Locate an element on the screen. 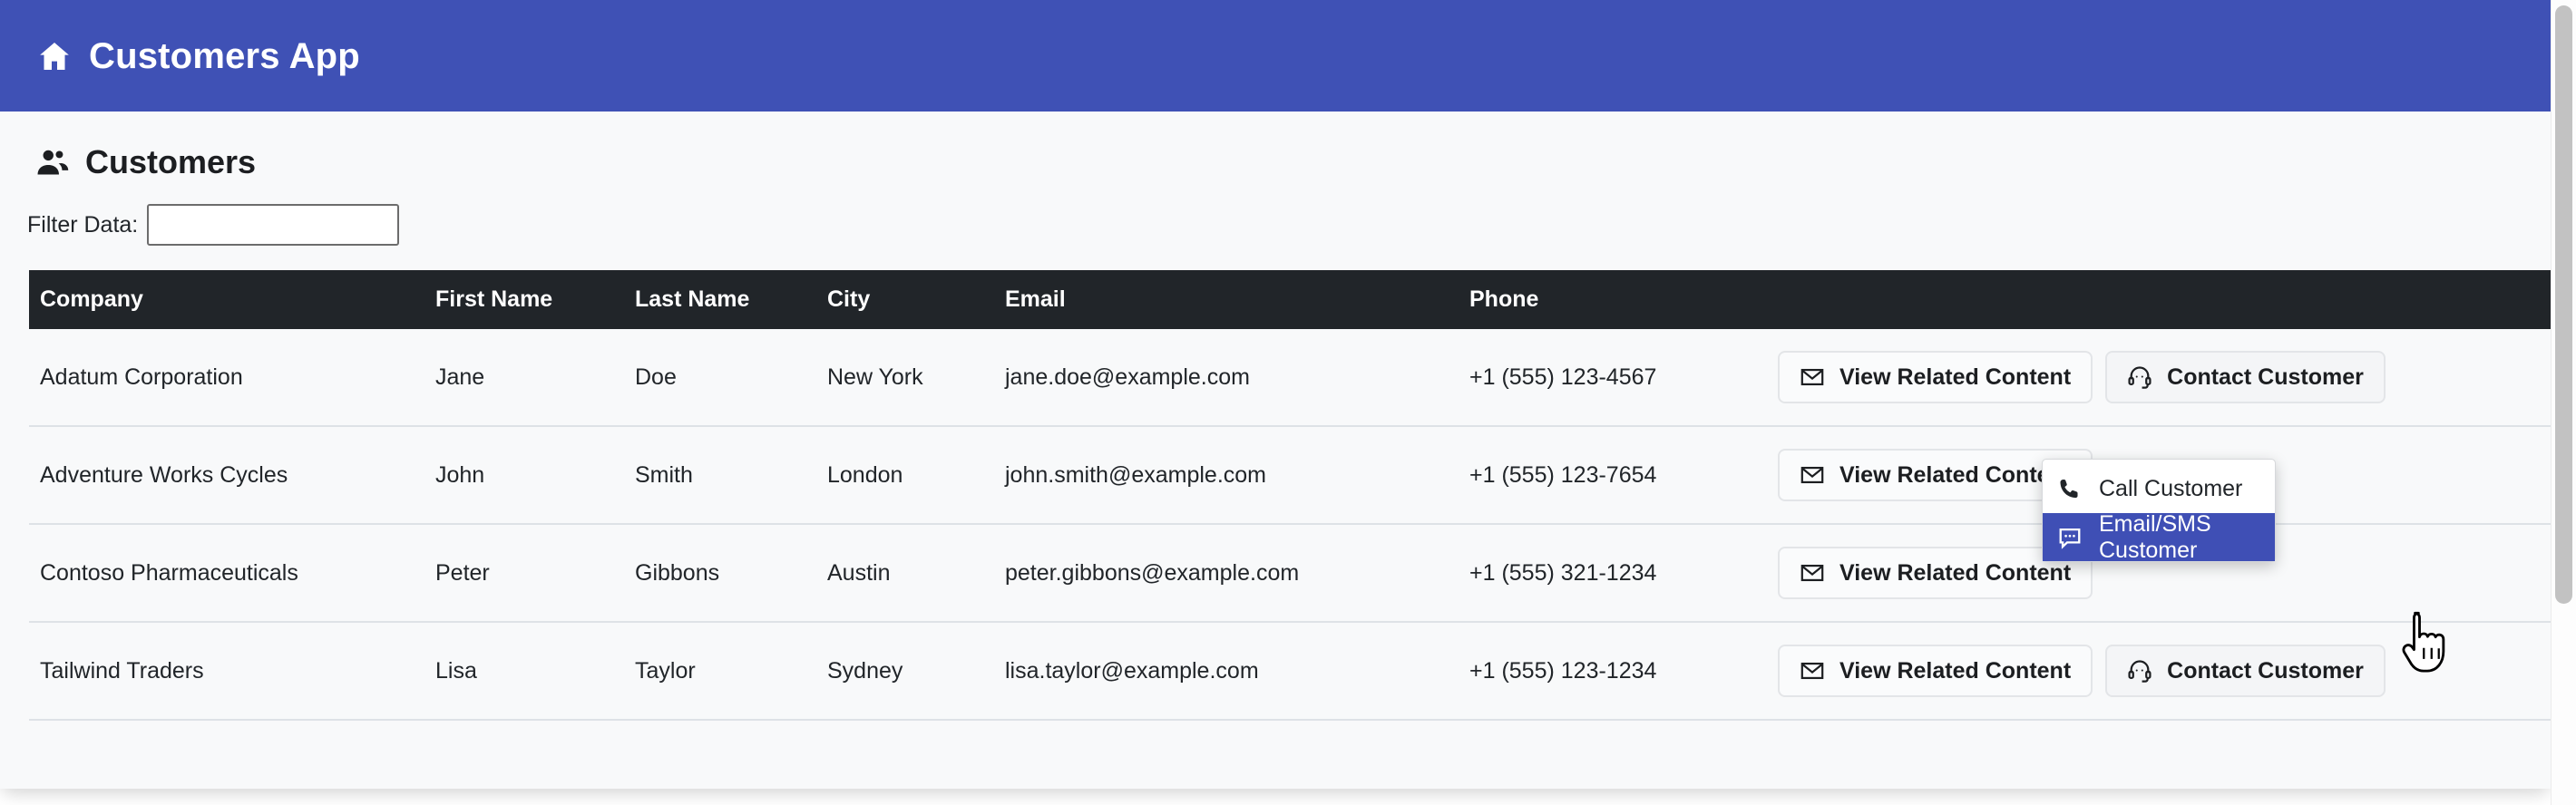 This screenshot has height=805, width=2576. column-header-first-name: First Name is located at coordinates (535, 299).